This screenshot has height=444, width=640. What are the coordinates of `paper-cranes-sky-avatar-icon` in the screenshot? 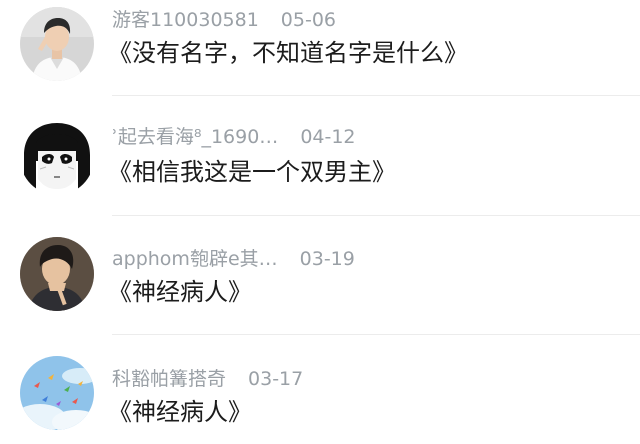 It's located at (57, 393).